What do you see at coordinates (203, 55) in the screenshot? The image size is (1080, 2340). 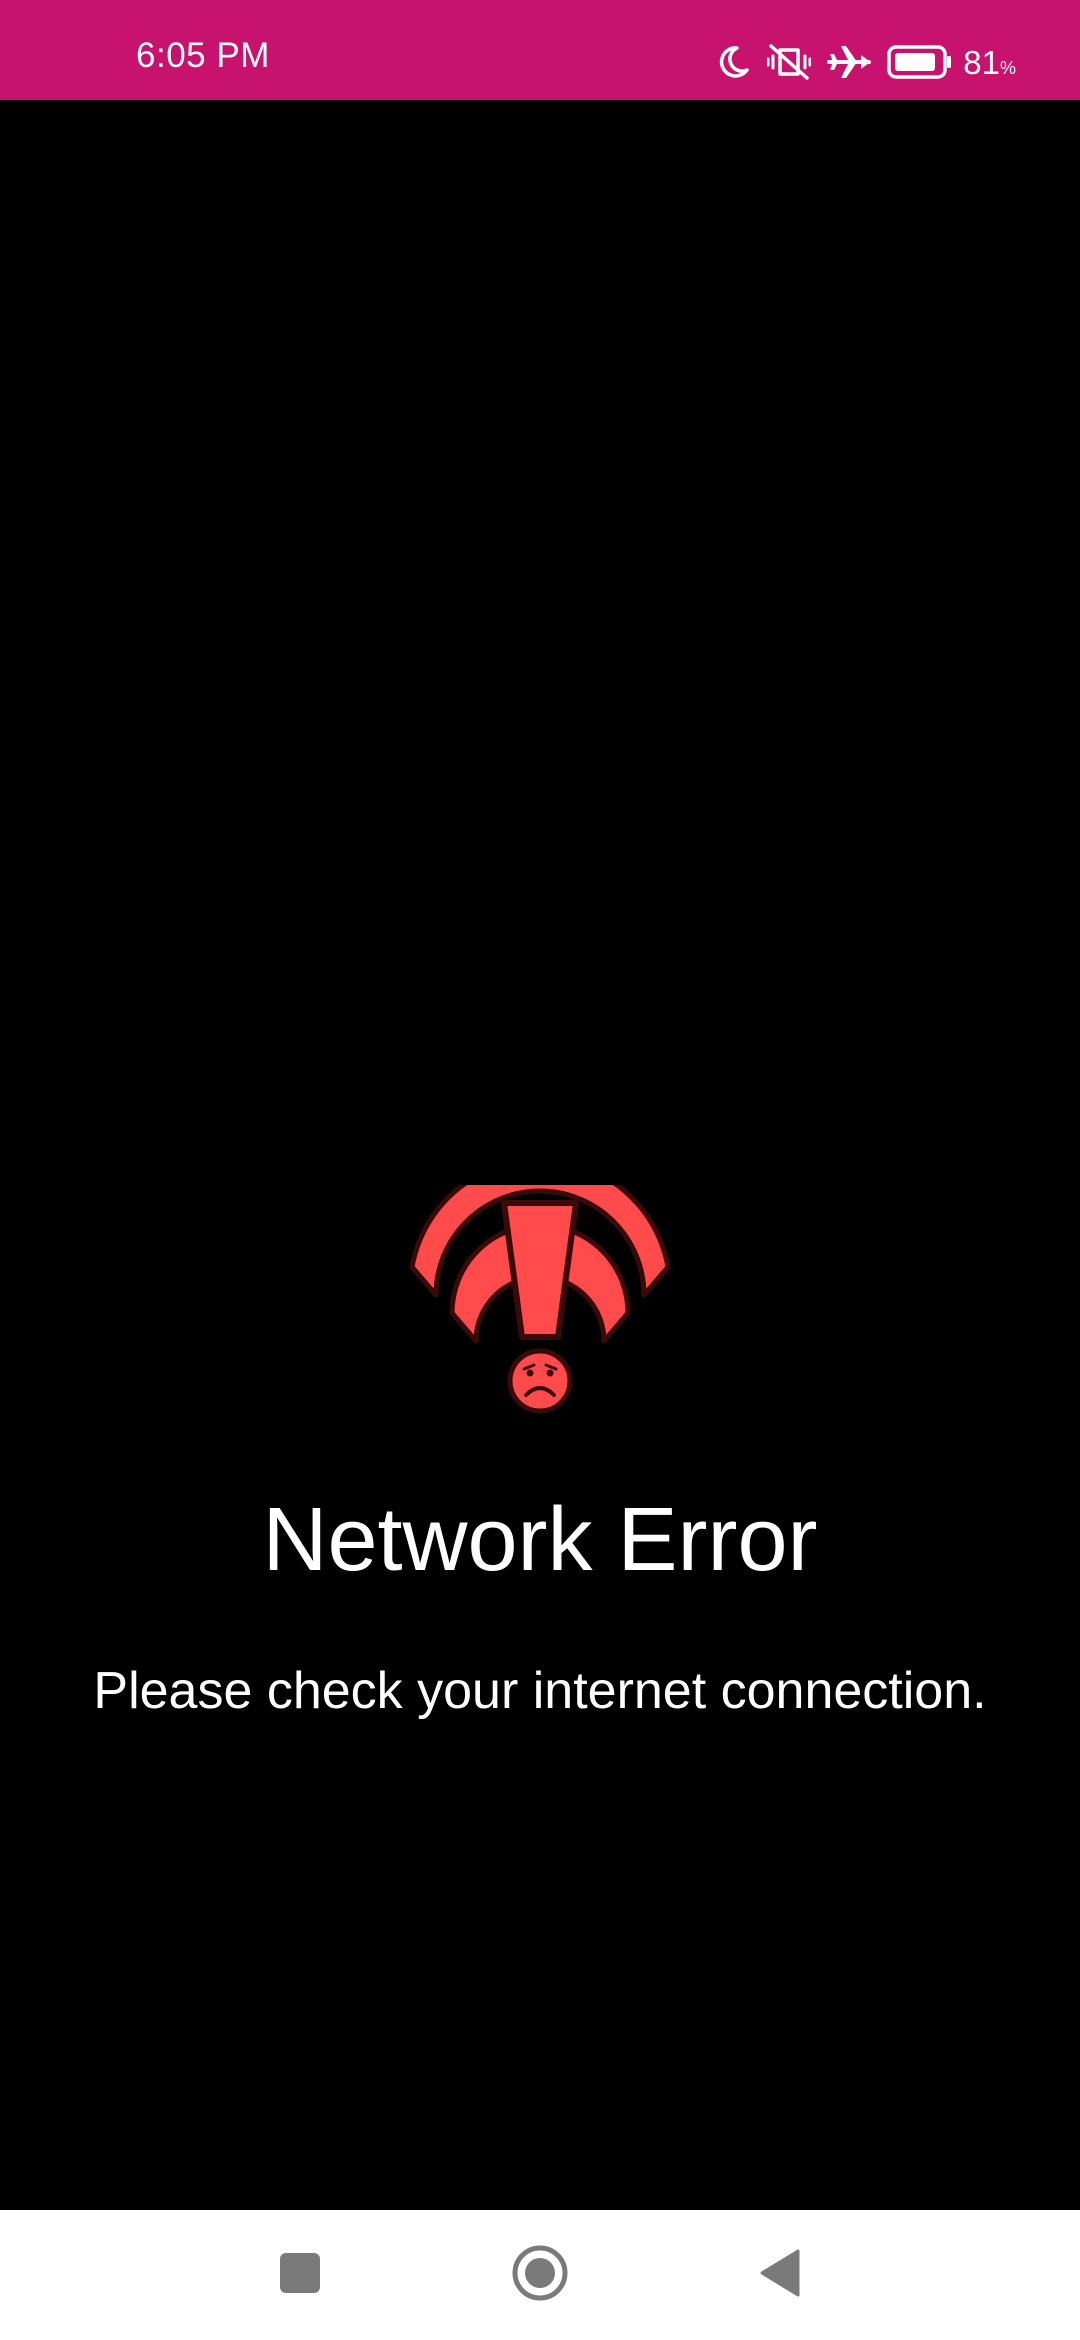 I see `status-time: 6:05 PM` at bounding box center [203, 55].